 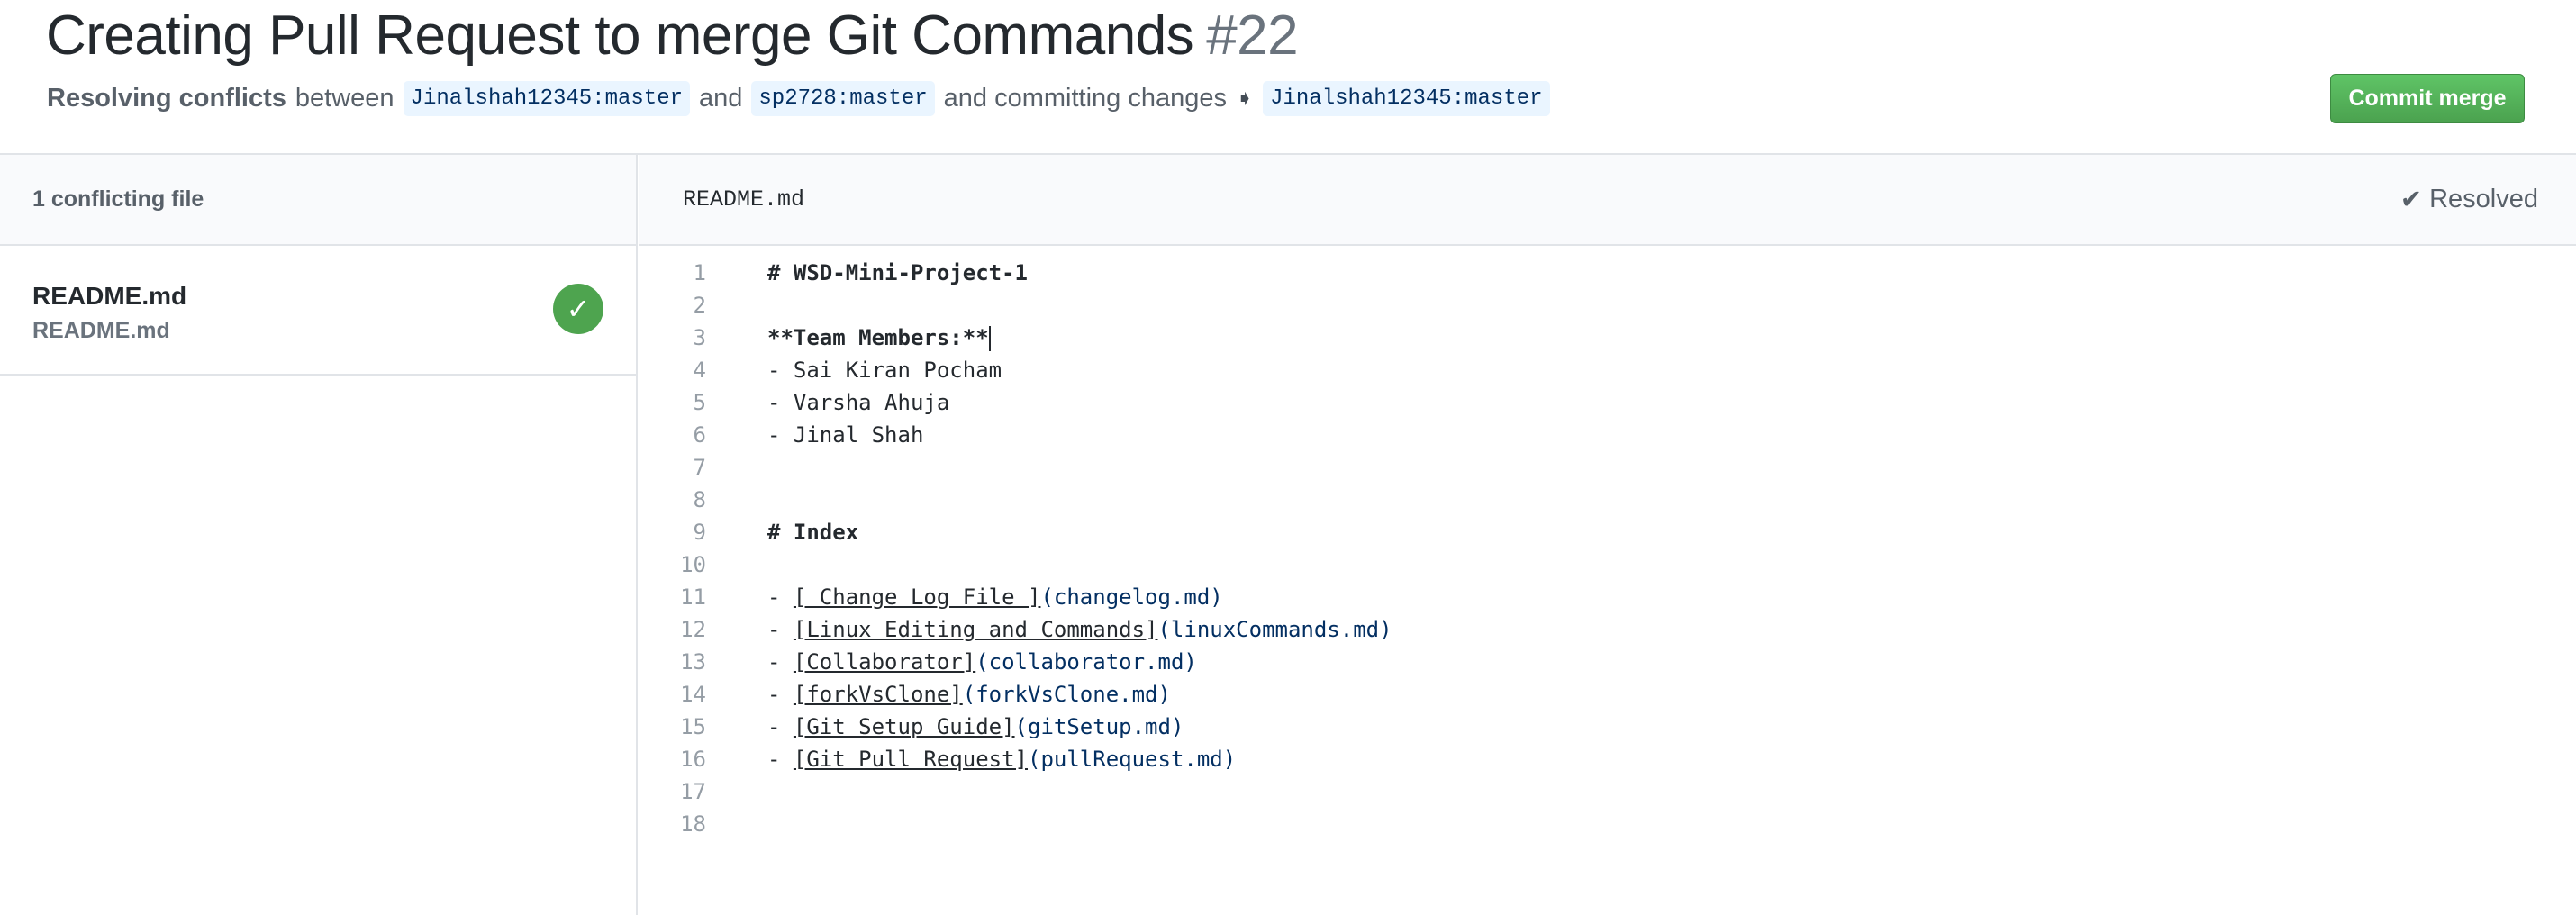 What do you see at coordinates (318, 311) in the screenshot?
I see `file-item-readme: README.md README.md ✓` at bounding box center [318, 311].